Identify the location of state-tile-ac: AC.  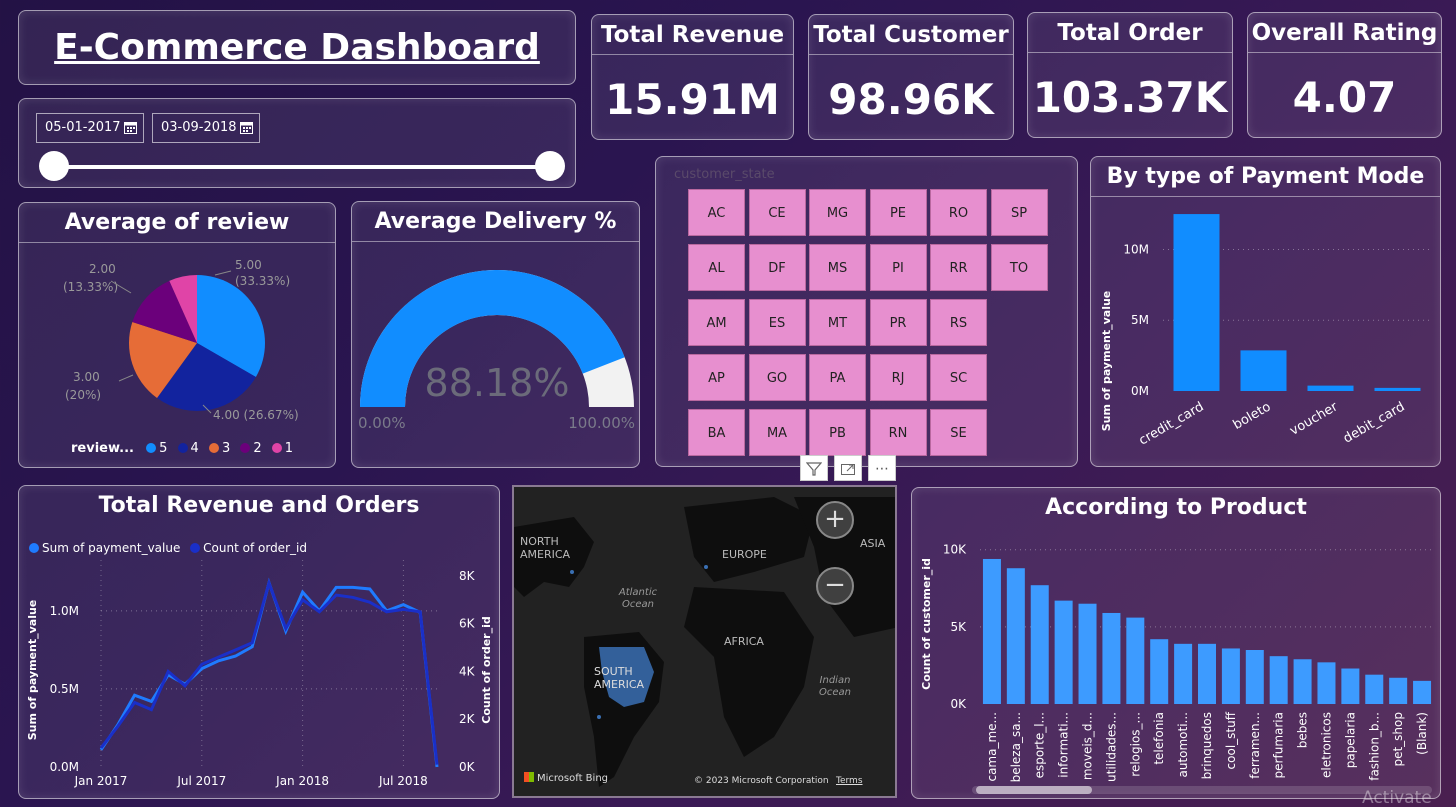
(716, 212).